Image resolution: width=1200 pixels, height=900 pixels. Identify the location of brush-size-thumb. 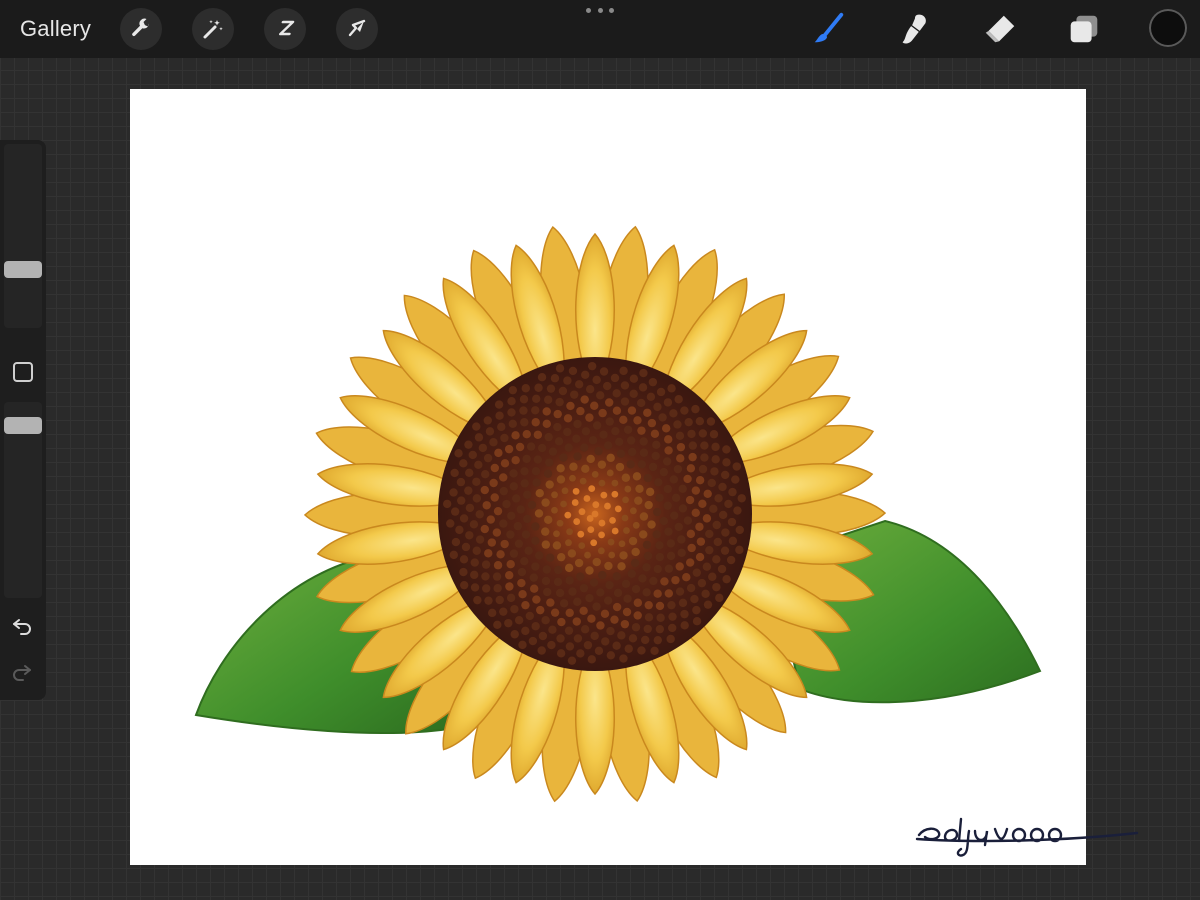
(23, 269).